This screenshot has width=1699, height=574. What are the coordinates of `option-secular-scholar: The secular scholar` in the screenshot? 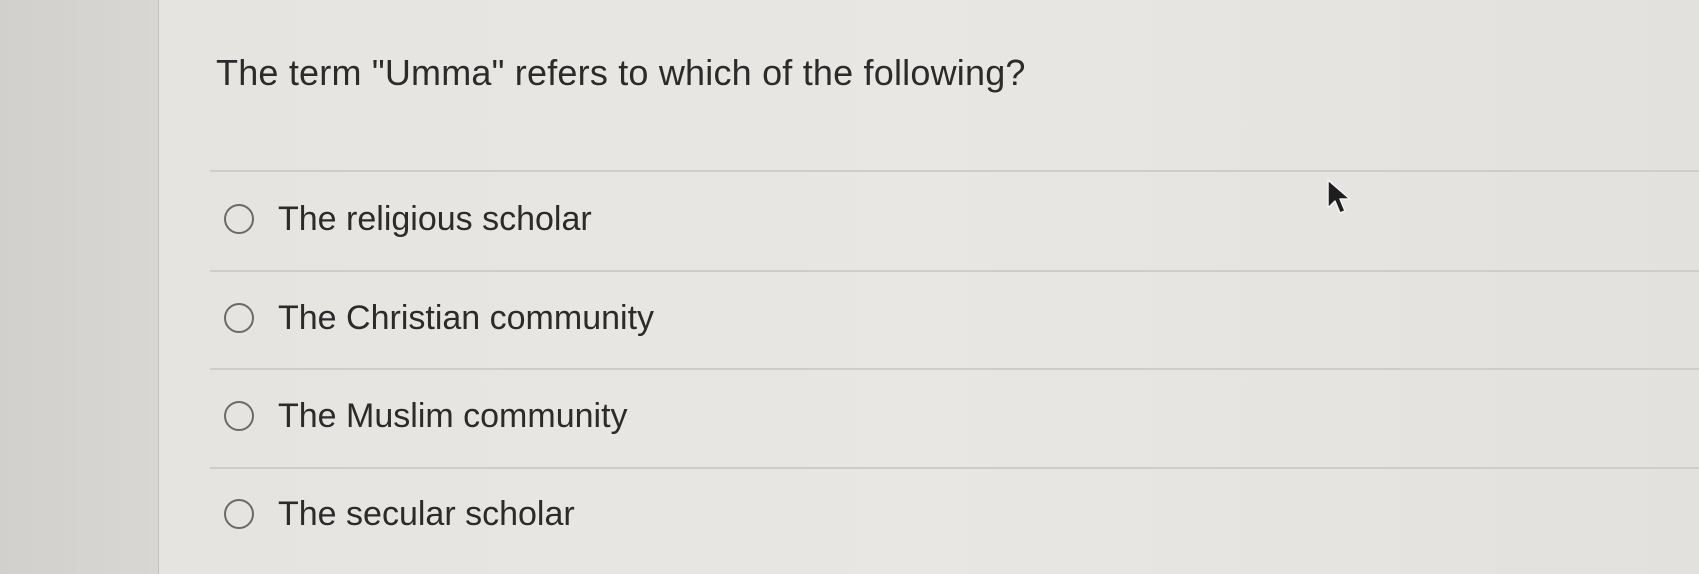 It's located at (399, 514).